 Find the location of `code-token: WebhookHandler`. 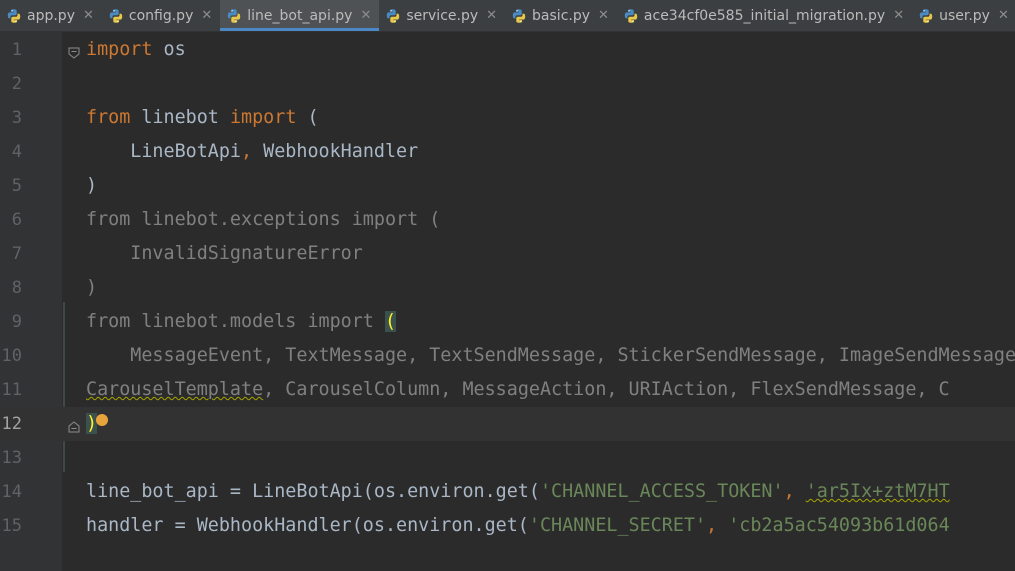

code-token: WebhookHandler is located at coordinates (335, 151).